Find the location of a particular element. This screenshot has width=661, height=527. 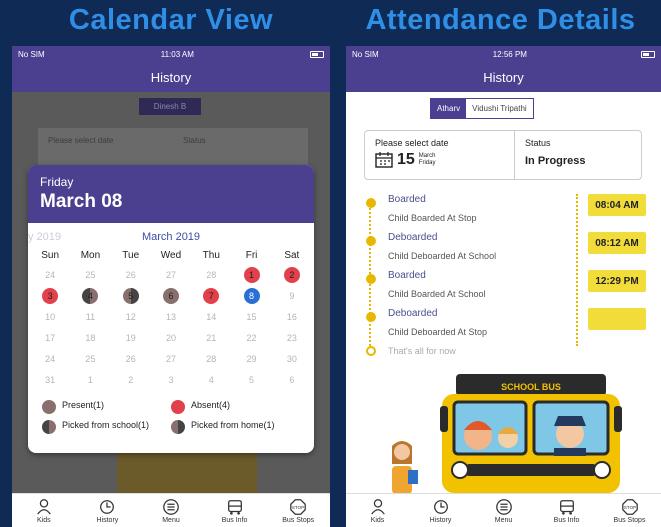

calendar-day: 22 is located at coordinates (251, 337).